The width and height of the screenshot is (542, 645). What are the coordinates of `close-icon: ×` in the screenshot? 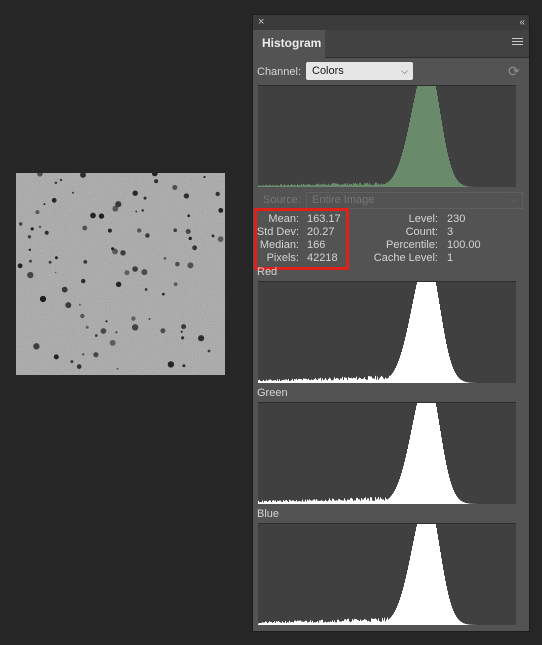 It's located at (261, 22).